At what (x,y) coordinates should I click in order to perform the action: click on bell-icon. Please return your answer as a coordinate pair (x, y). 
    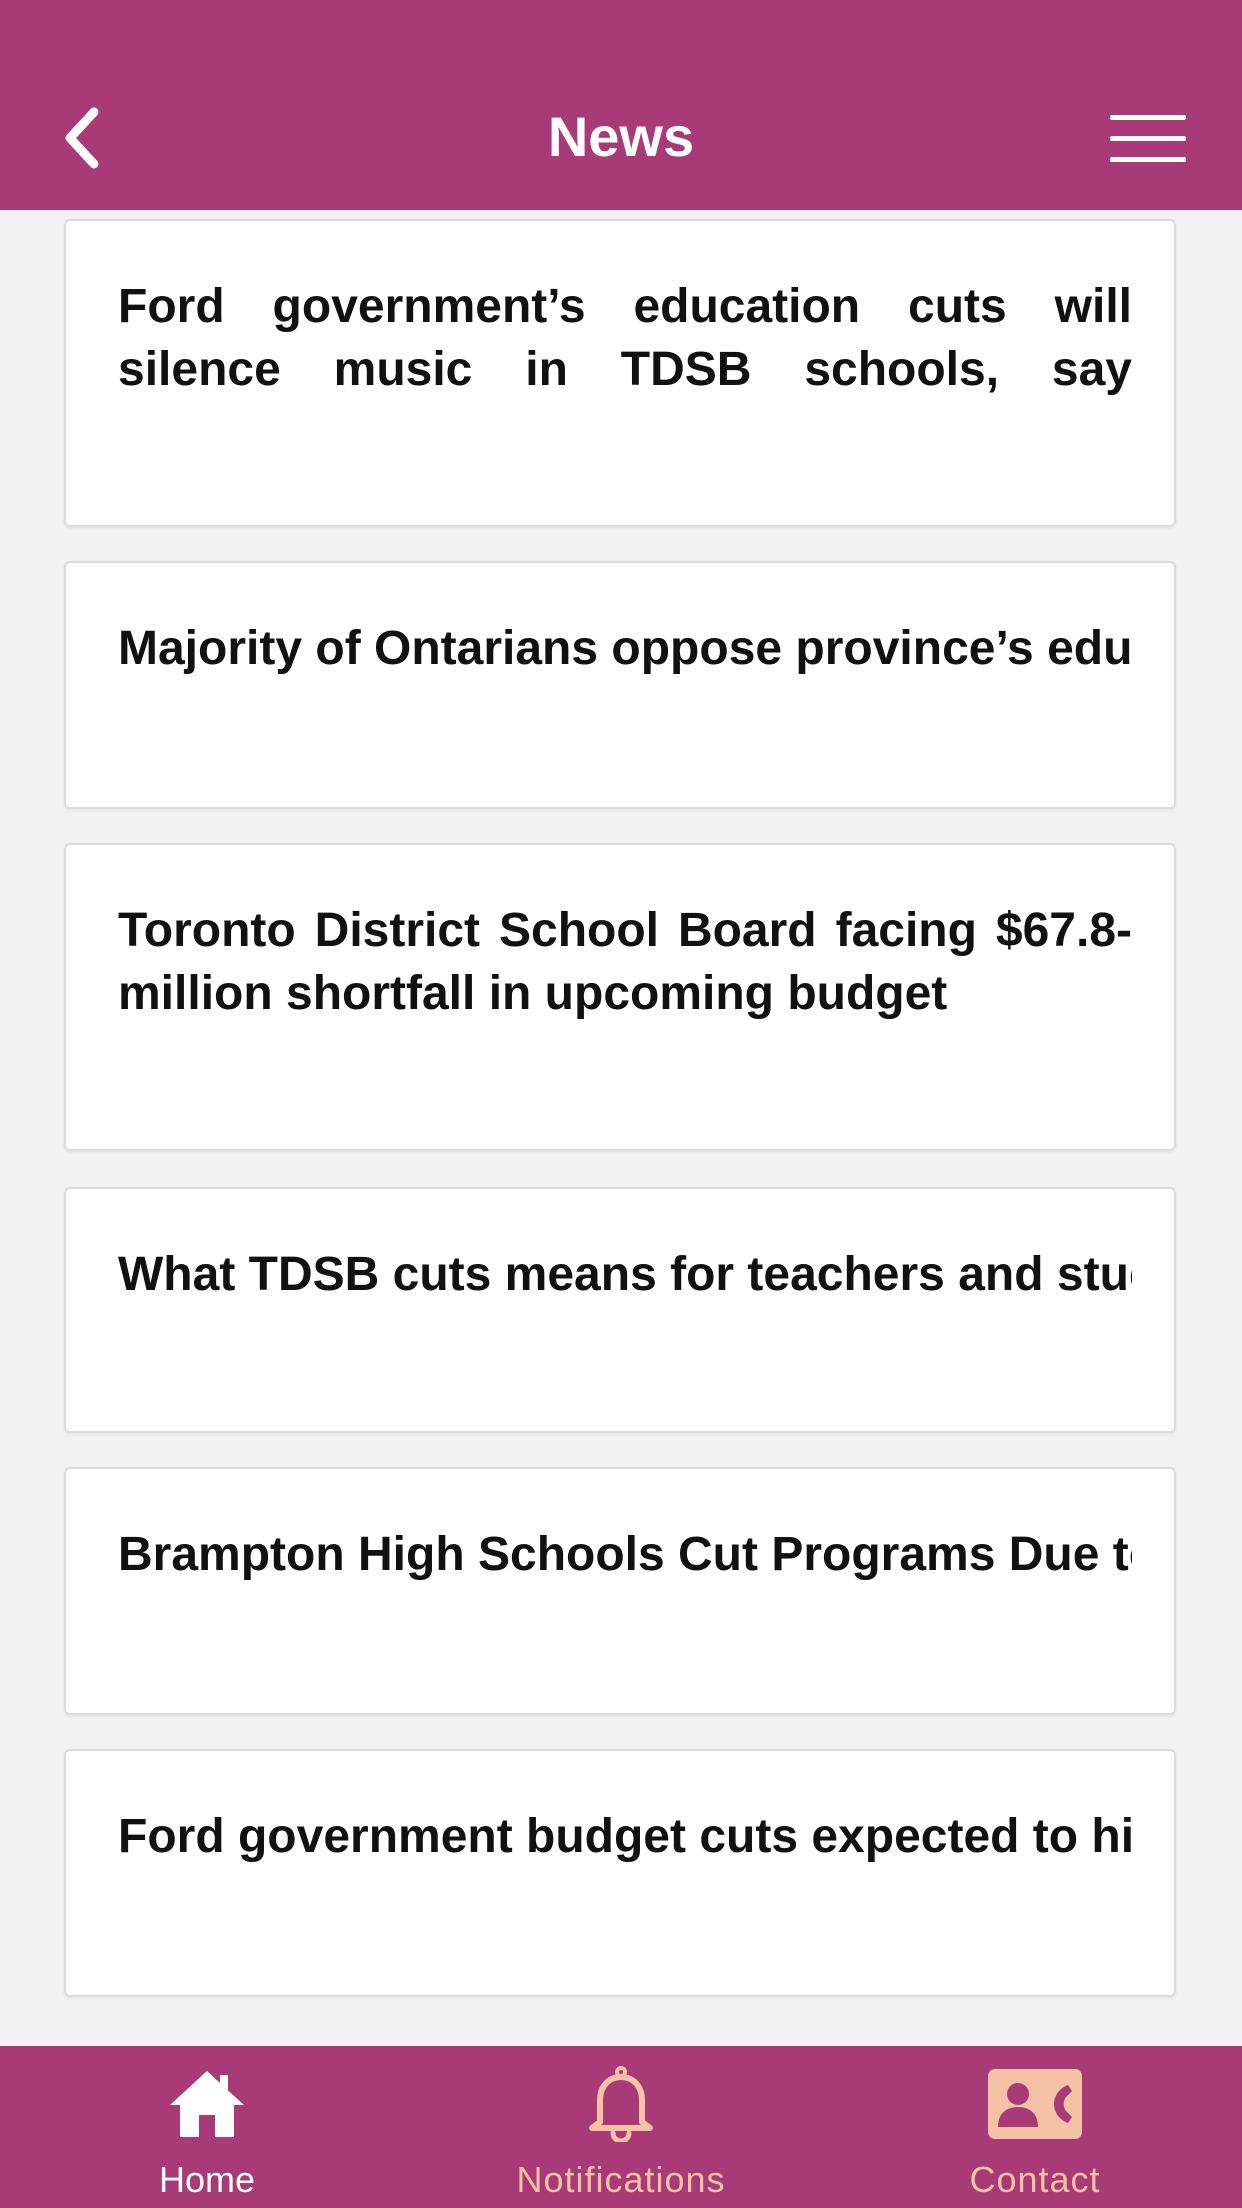
    Looking at the image, I should click on (621, 2104).